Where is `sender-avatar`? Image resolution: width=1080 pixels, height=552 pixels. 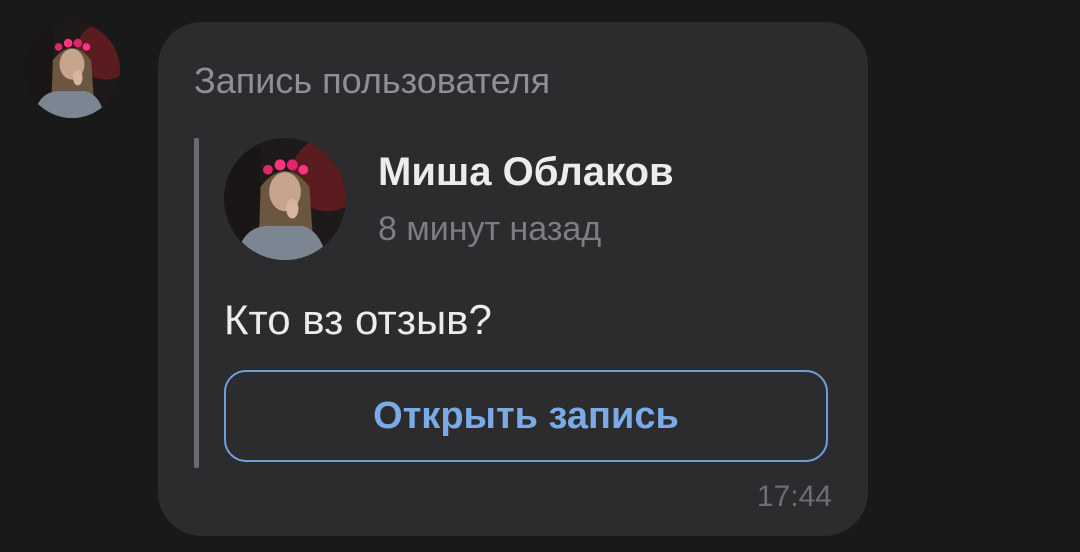
sender-avatar is located at coordinates (72, 70).